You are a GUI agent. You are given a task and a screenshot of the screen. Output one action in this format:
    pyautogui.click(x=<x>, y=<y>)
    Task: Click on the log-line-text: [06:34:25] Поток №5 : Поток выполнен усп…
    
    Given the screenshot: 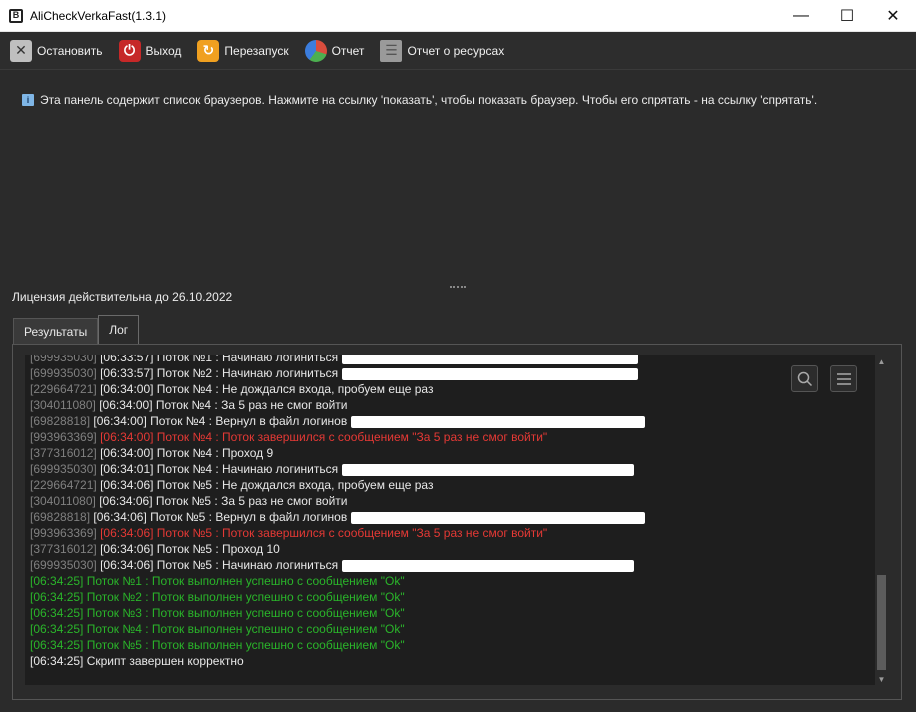 What is the action you would take?
    pyautogui.click(x=217, y=645)
    